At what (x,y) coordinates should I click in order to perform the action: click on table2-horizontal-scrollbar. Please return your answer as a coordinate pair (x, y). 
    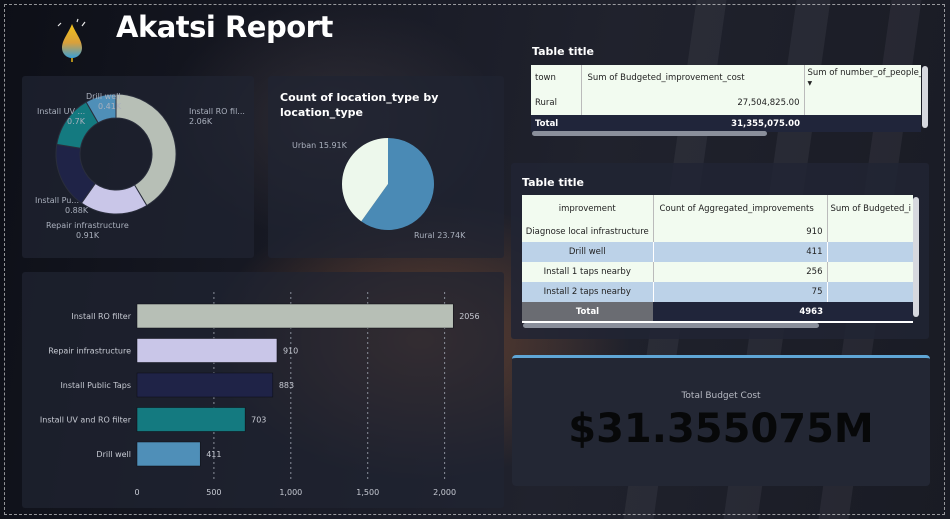
    Looking at the image, I should click on (671, 325).